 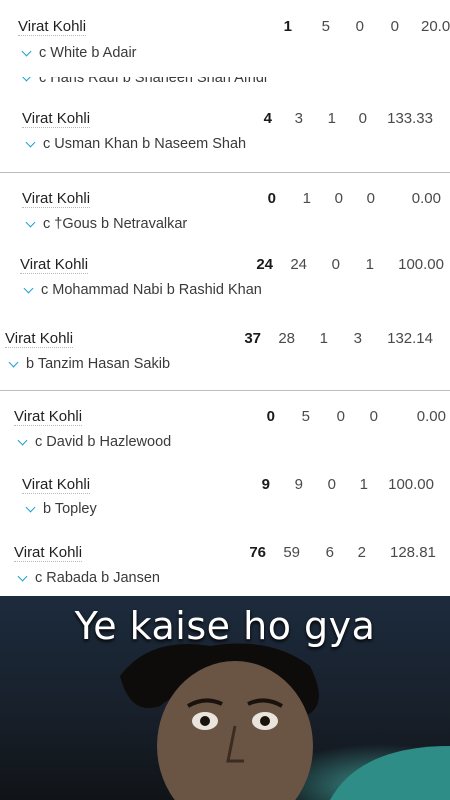 What do you see at coordinates (252, 338) in the screenshot?
I see `runs: 37` at bounding box center [252, 338].